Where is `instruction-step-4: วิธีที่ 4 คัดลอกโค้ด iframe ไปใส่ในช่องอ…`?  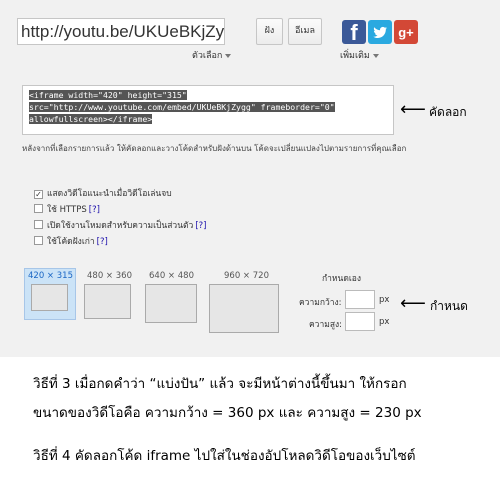 instruction-step-4: วิธีที่ 4 คัดลอกโค้ด iframe ไปใส่ในช่องอ… is located at coordinates (224, 456).